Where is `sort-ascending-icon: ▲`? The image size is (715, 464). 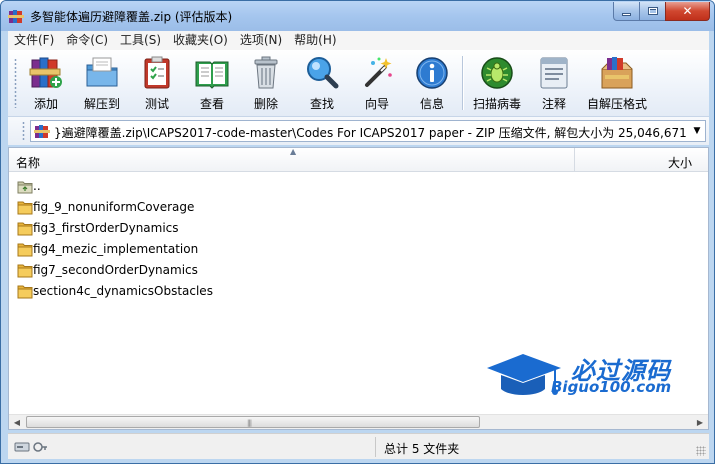
sort-ascending-icon: ▲ is located at coordinates (293, 151).